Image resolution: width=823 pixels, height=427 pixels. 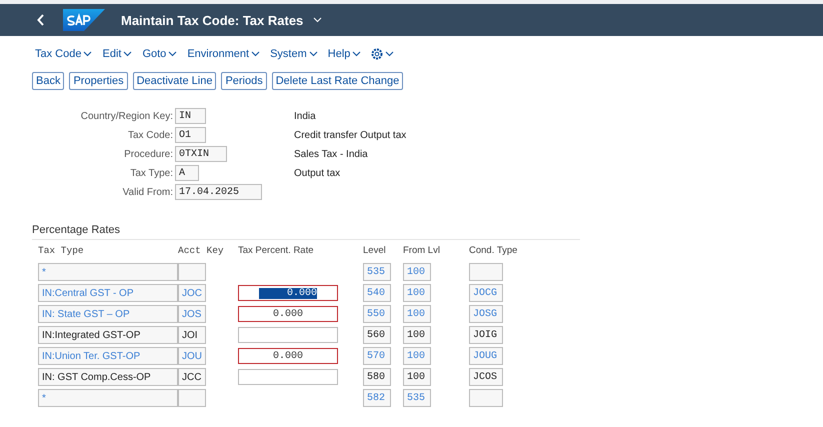 What do you see at coordinates (174, 81) in the screenshot?
I see `toolbar-button: Deactivate Line` at bounding box center [174, 81].